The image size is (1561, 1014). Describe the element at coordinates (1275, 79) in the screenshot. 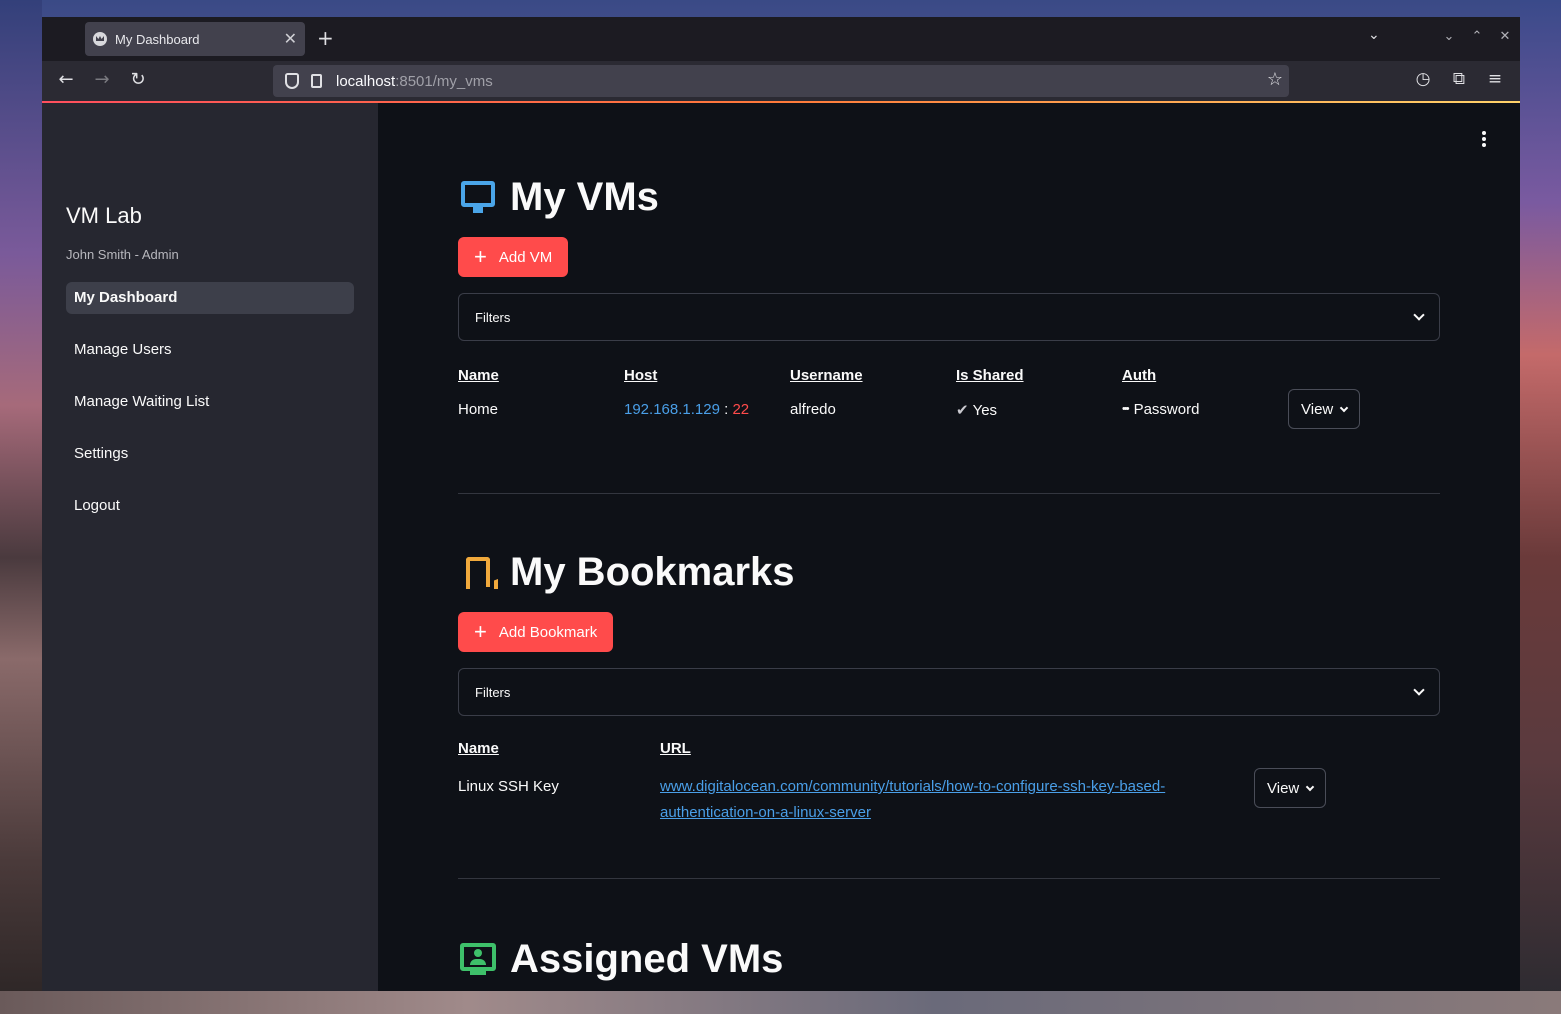

I see `bookmark-star-icon: ☆` at that location.